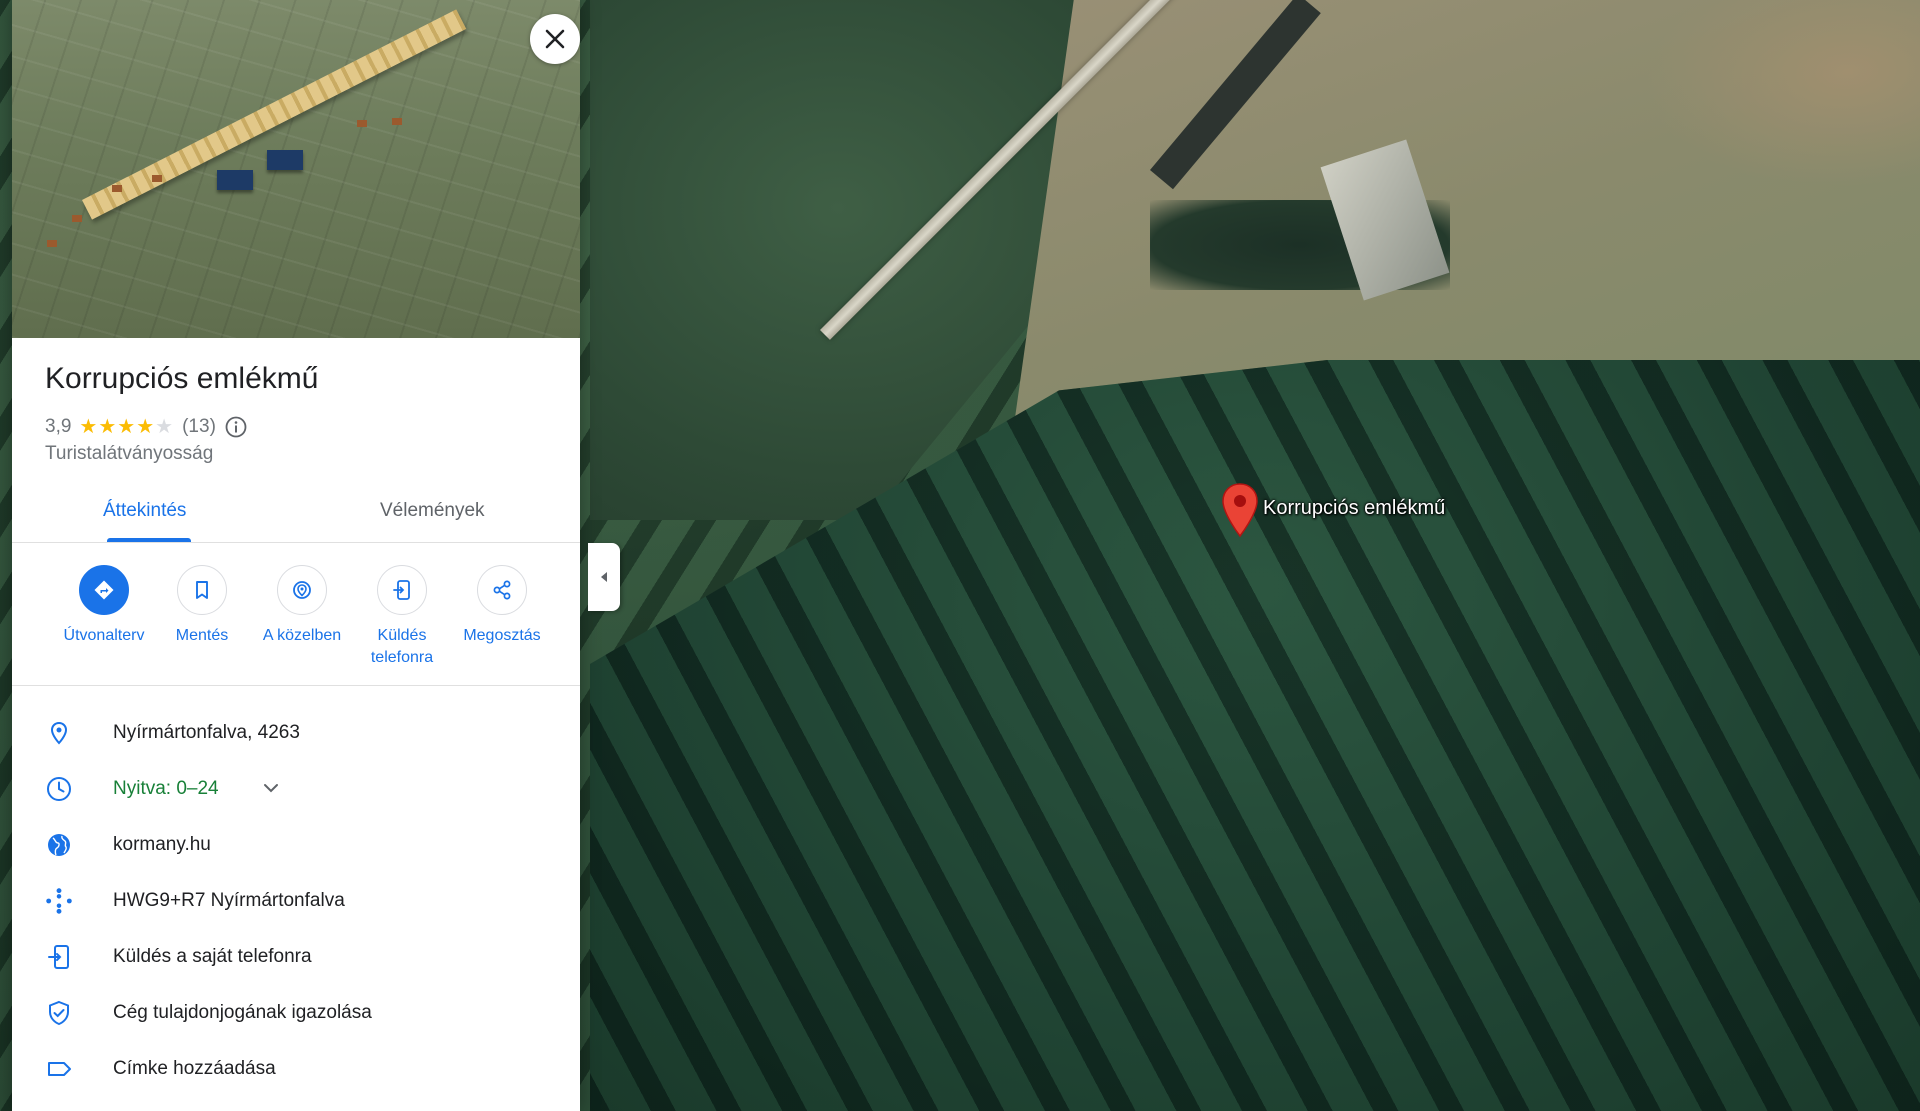  What do you see at coordinates (59, 901) in the screenshot?
I see `plus-code-icon` at bounding box center [59, 901].